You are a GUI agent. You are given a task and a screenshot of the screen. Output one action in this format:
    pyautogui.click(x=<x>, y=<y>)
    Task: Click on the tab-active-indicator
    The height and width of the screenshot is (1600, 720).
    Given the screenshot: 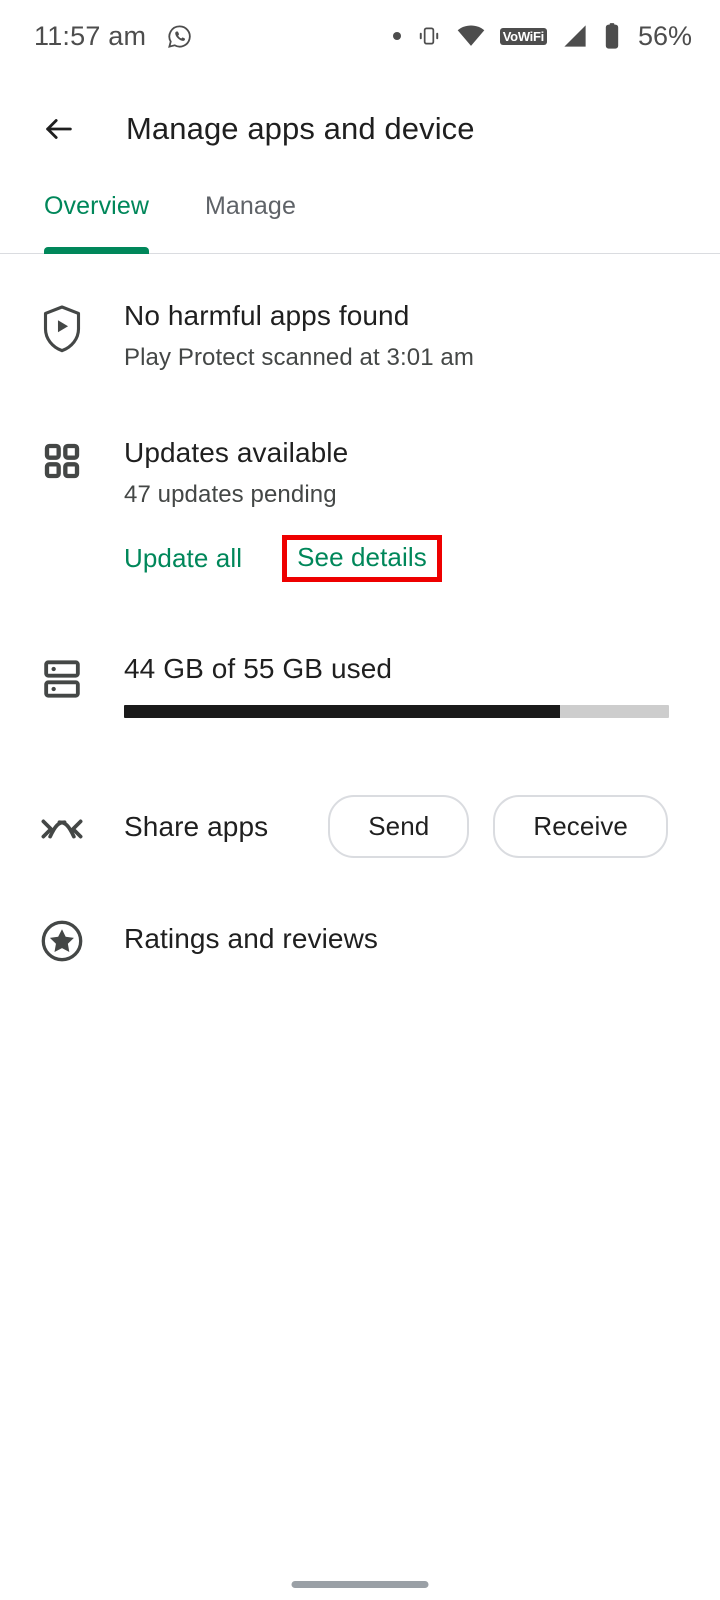 What is the action you would take?
    pyautogui.click(x=96, y=250)
    